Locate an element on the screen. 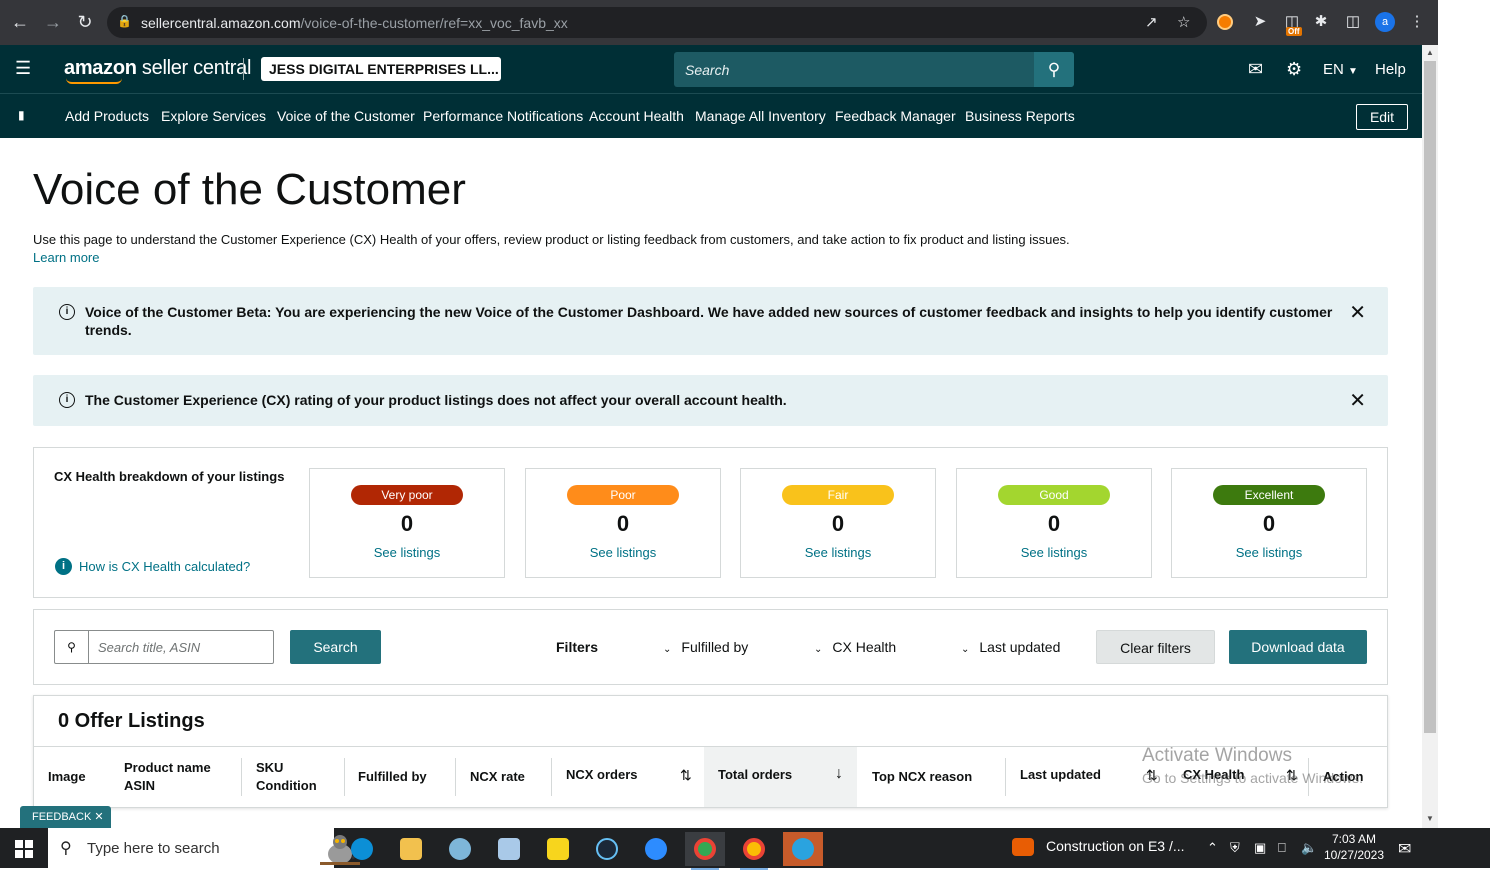  share-icon: ↗ is located at coordinates (1151, 22).